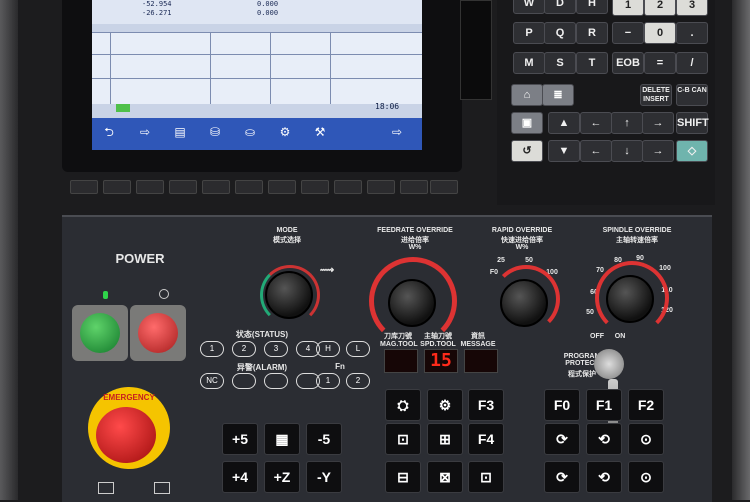  What do you see at coordinates (604, 477) in the screenshot?
I see `panel-key: ⟲` at bounding box center [604, 477].